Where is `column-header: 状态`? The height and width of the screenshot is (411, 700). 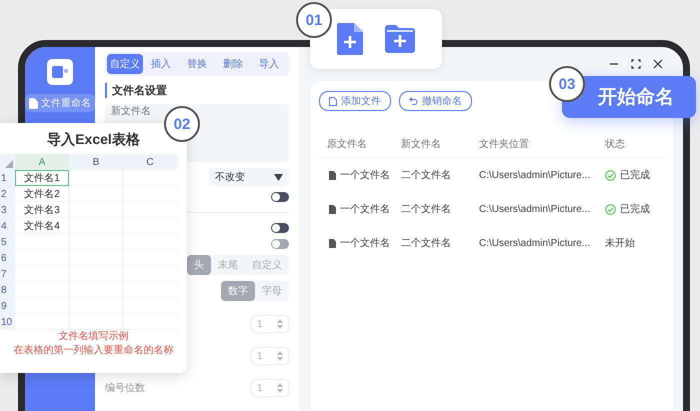
column-header: 状态 is located at coordinates (615, 144).